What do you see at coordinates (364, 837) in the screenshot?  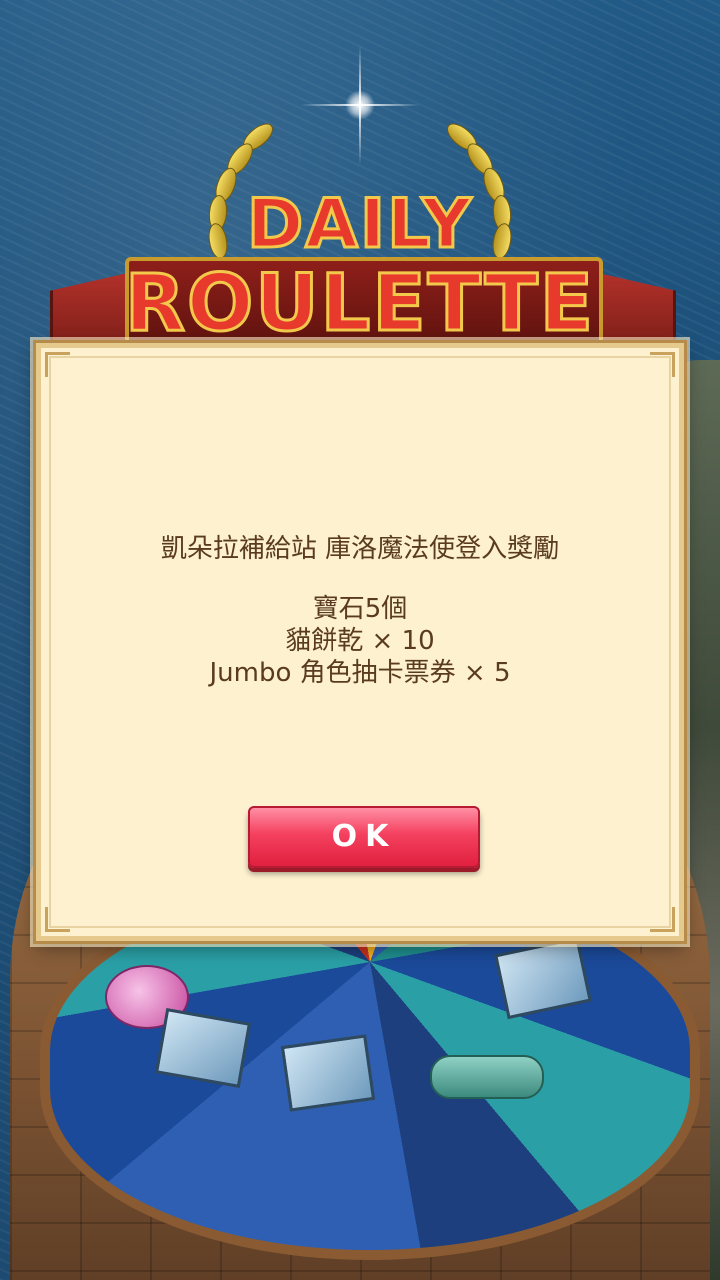 I see `ok-button: OK` at bounding box center [364, 837].